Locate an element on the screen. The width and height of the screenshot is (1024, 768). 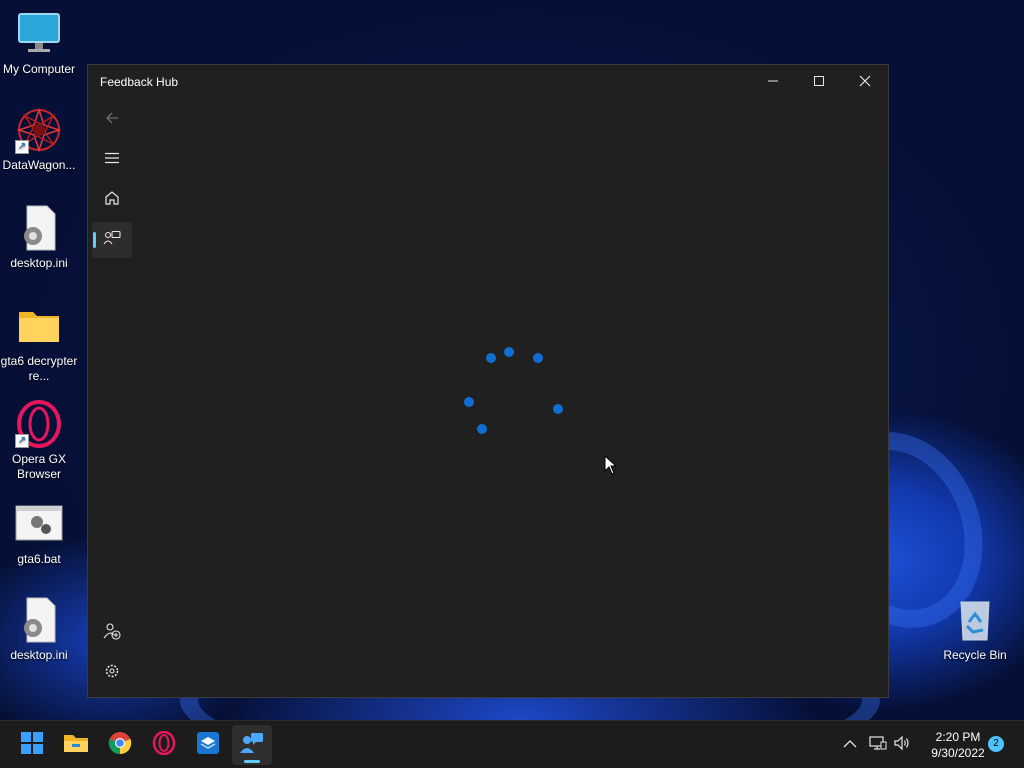
chrome-icon is located at coordinates (120, 745).